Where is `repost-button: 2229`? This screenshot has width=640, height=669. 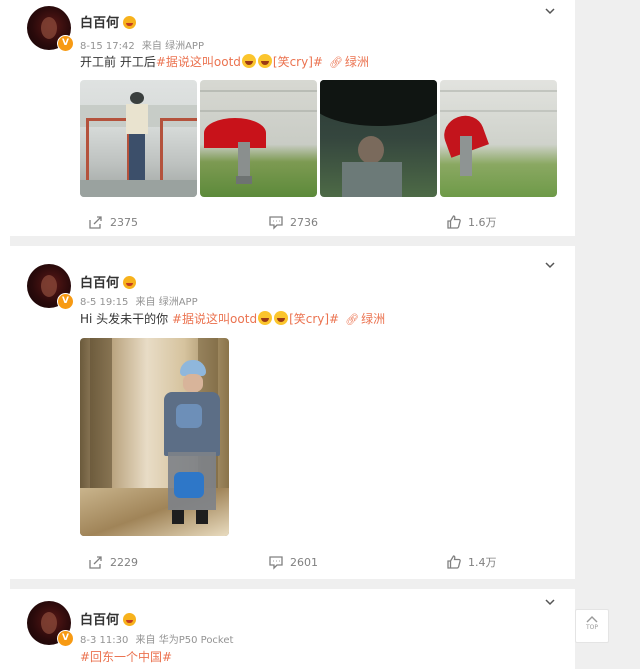
repost-button: 2229 is located at coordinates (113, 562).